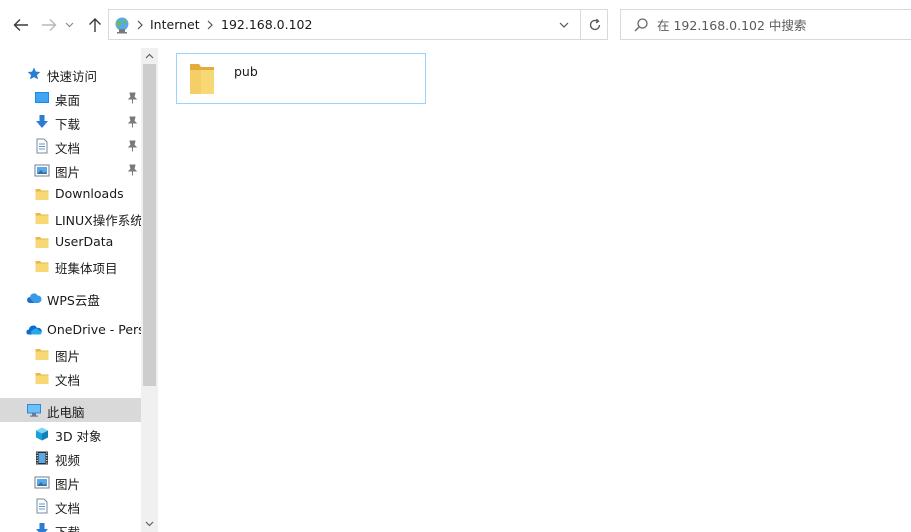 The image size is (911, 532). Describe the element at coordinates (34, 330) in the screenshot. I see `onedrive-icon` at that location.